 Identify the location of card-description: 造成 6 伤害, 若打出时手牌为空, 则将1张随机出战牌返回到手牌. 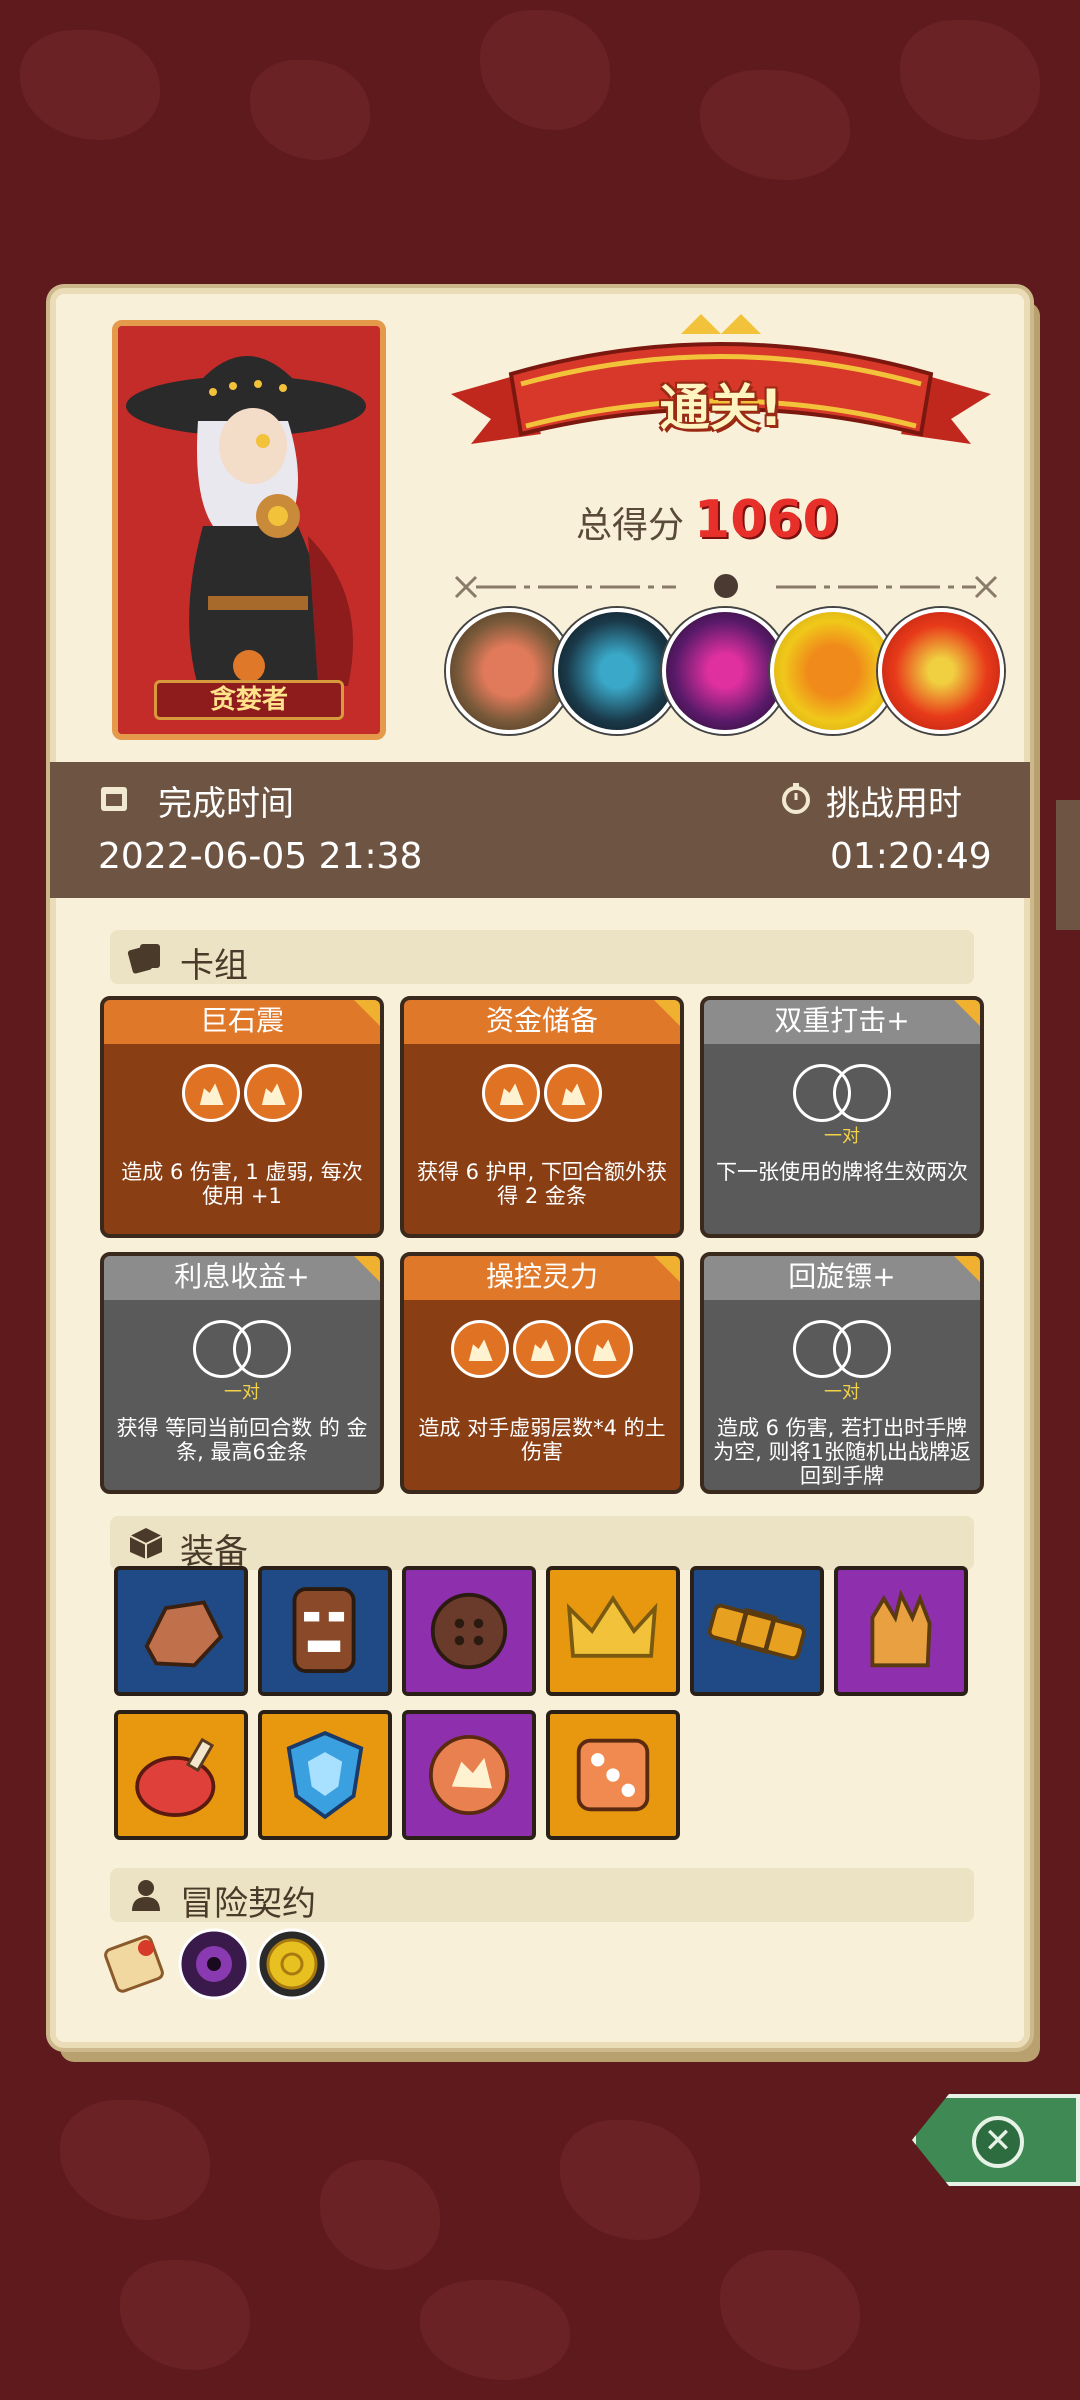
(842, 1452).